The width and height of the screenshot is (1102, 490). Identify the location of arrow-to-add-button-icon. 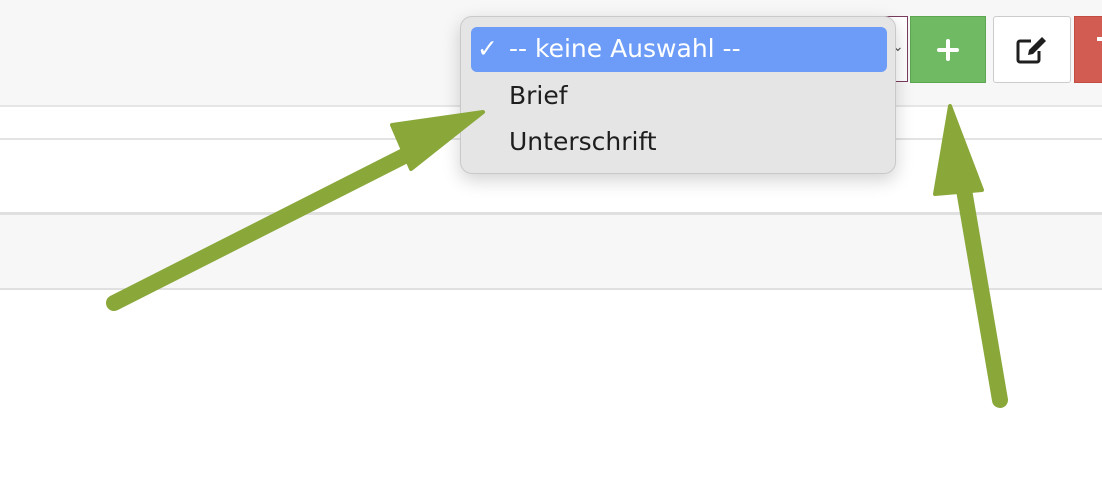
(970, 256).